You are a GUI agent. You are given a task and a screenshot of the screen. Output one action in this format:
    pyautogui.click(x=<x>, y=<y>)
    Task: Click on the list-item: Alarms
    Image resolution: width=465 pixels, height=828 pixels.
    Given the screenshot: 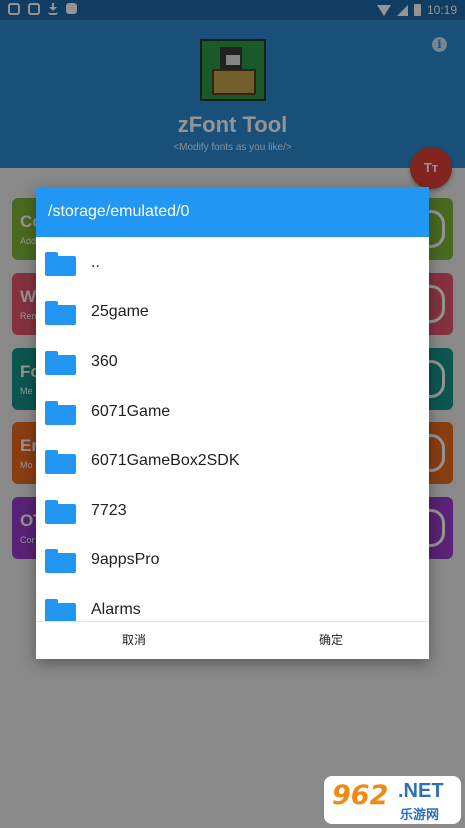 What is the action you would take?
    pyautogui.click(x=232, y=603)
    